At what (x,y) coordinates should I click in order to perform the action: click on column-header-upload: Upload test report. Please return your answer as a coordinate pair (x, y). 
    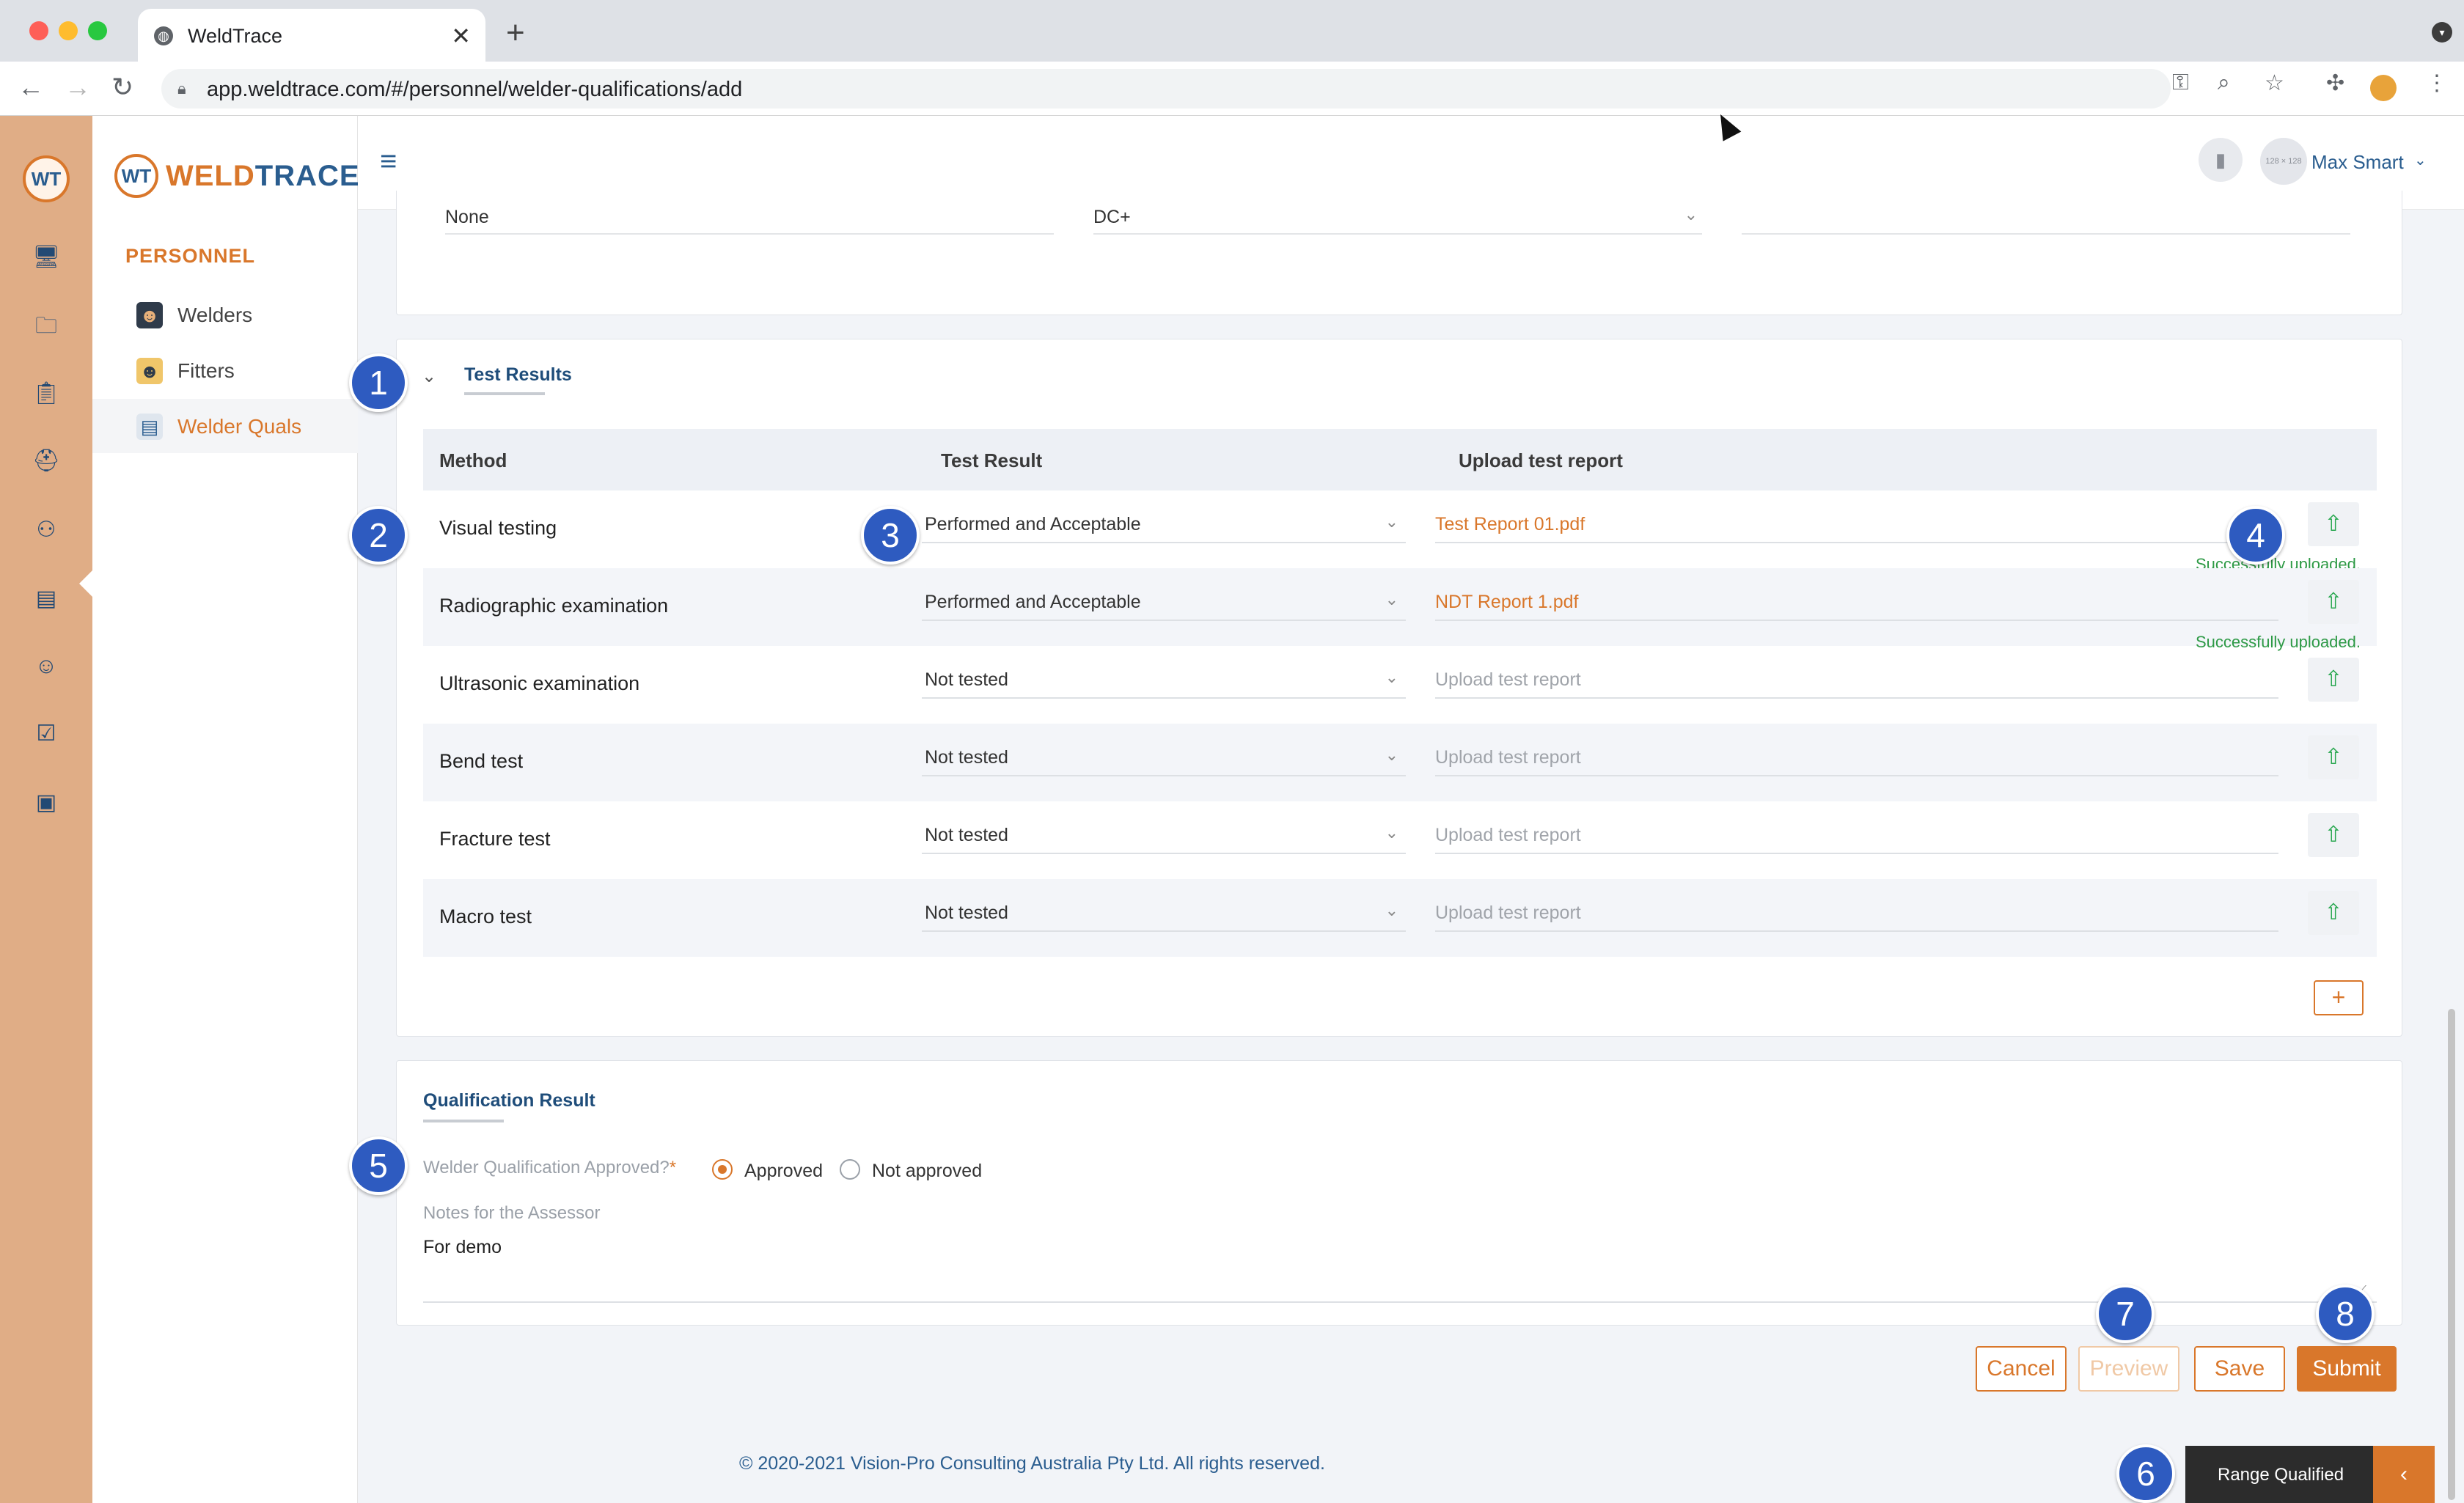
    Looking at the image, I should click on (1541, 460).